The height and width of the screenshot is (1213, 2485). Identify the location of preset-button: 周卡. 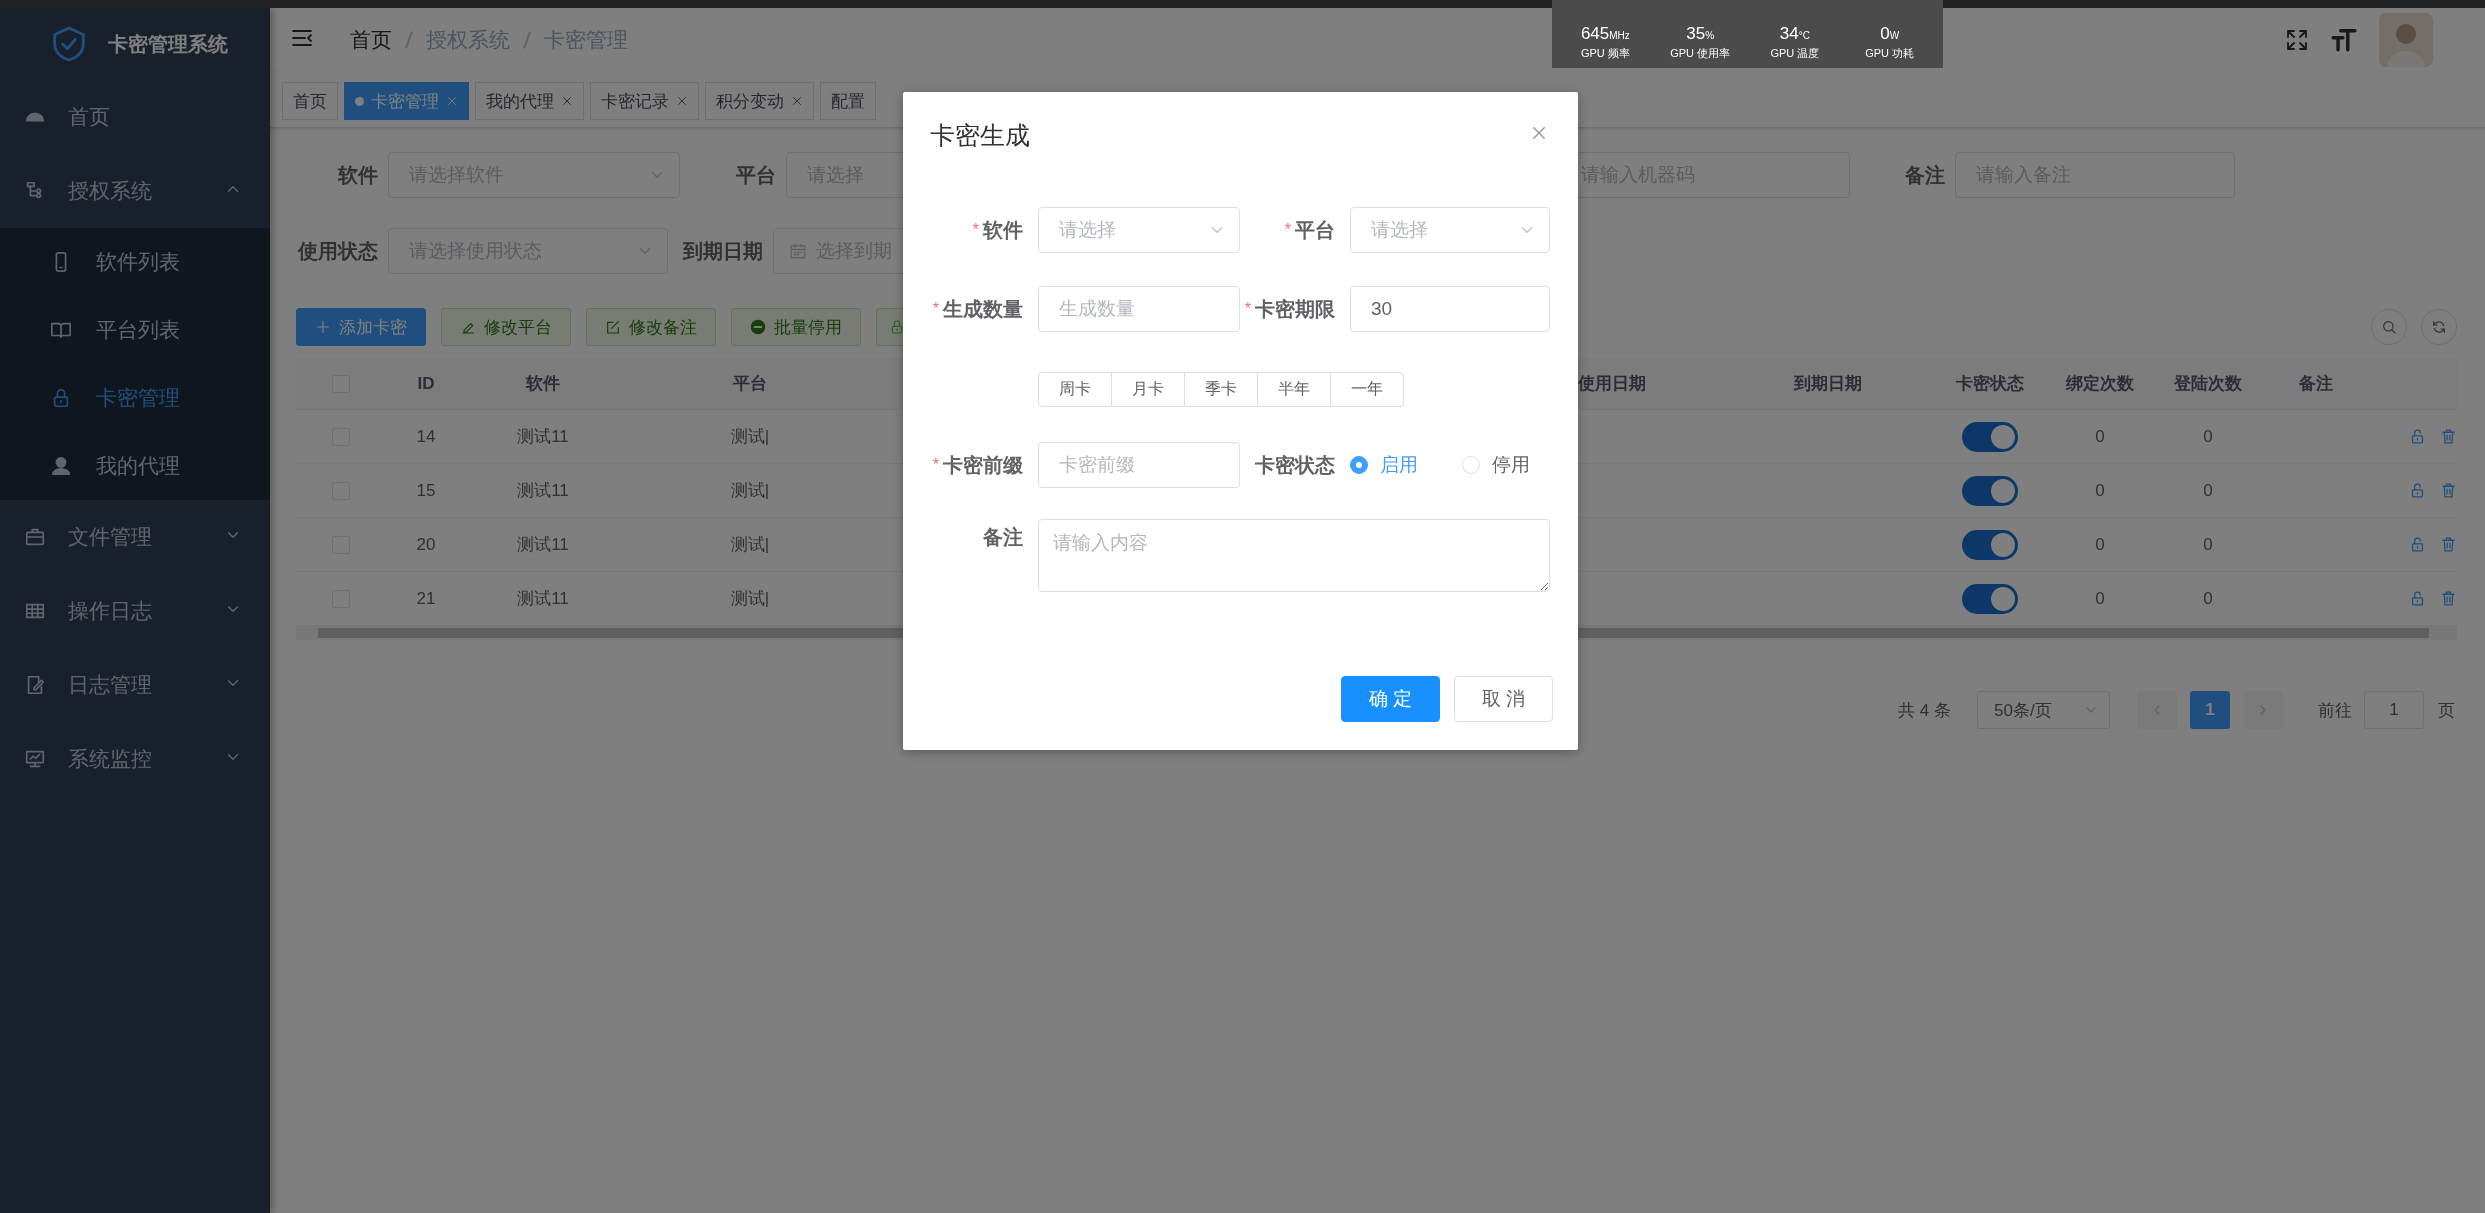
(1075, 389).